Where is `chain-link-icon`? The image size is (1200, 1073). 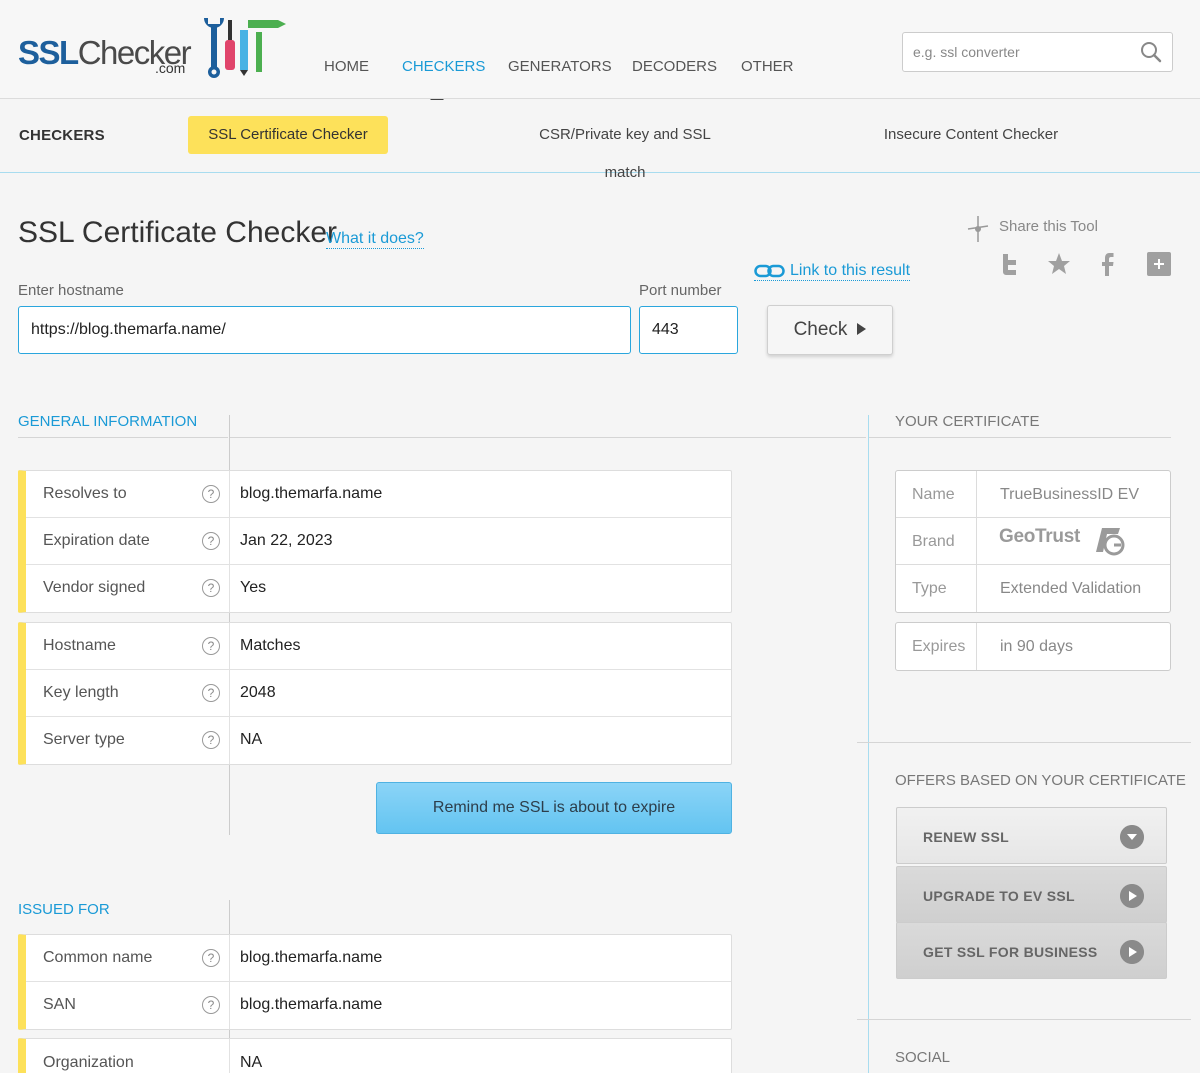
chain-link-icon is located at coordinates (769, 271).